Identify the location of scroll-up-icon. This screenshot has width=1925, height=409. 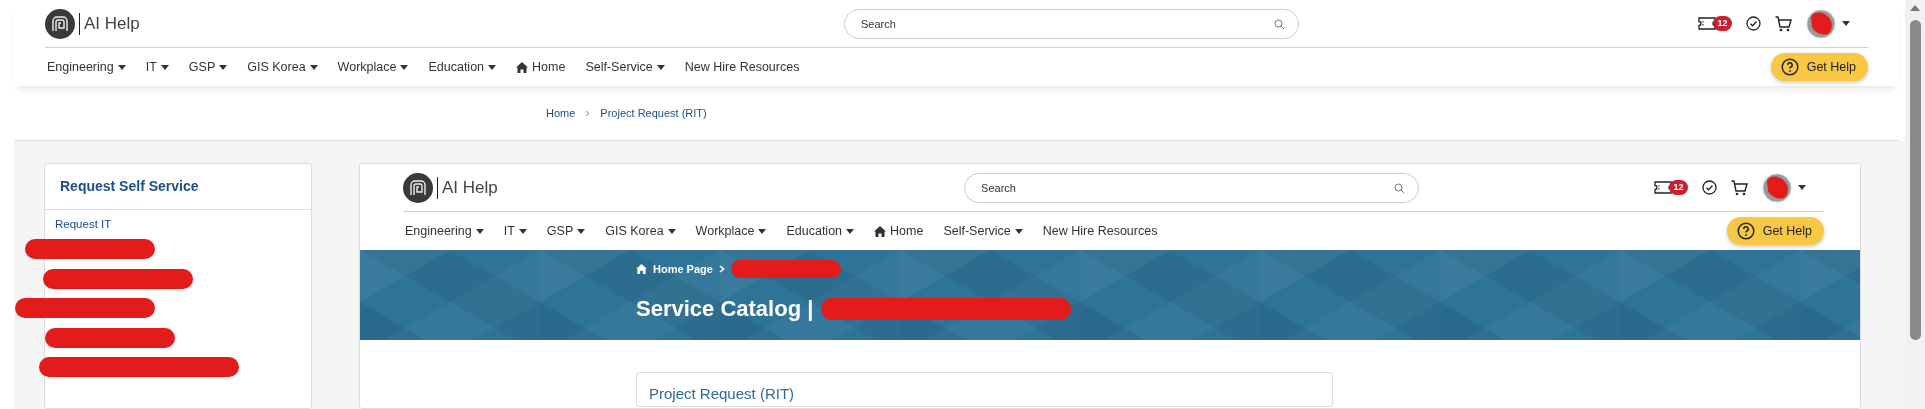
(1915, 8).